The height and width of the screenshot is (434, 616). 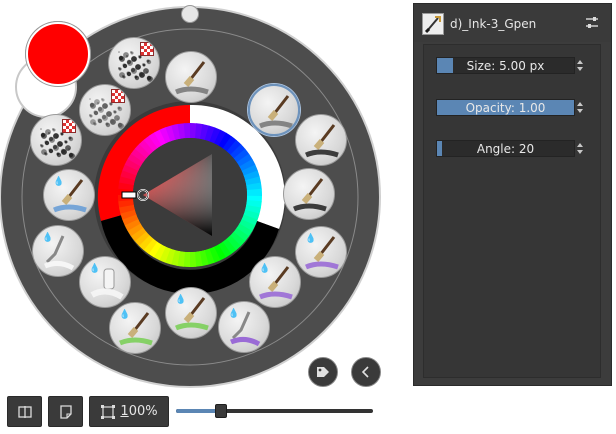 I want to click on fit-to-page-icon, so click(x=108, y=411).